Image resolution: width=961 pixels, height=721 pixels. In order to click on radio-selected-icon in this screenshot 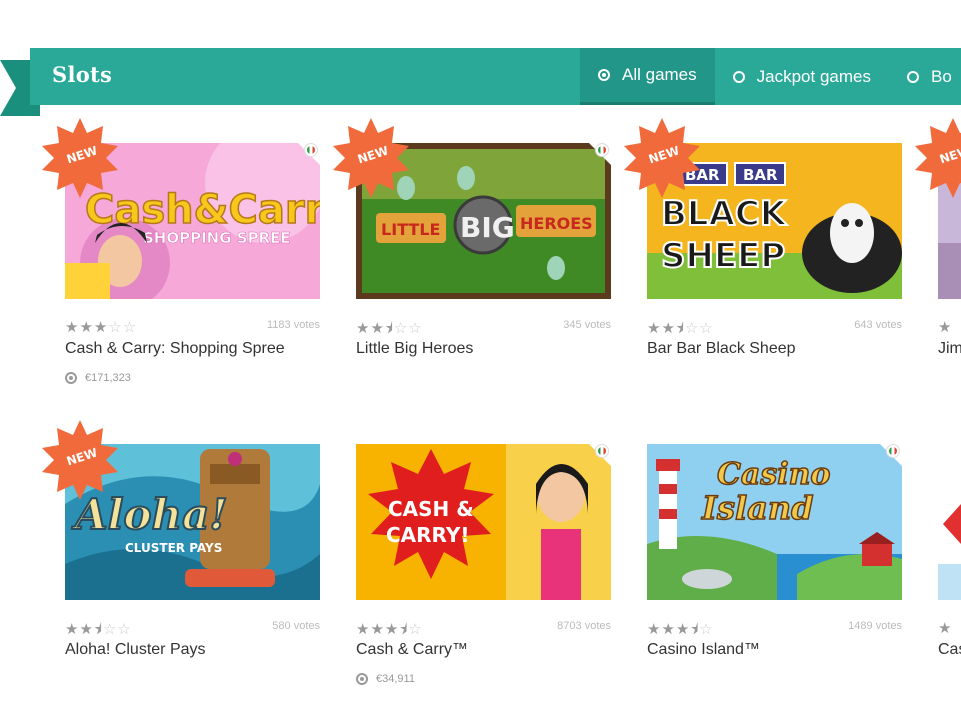, I will do `click(604, 75)`.